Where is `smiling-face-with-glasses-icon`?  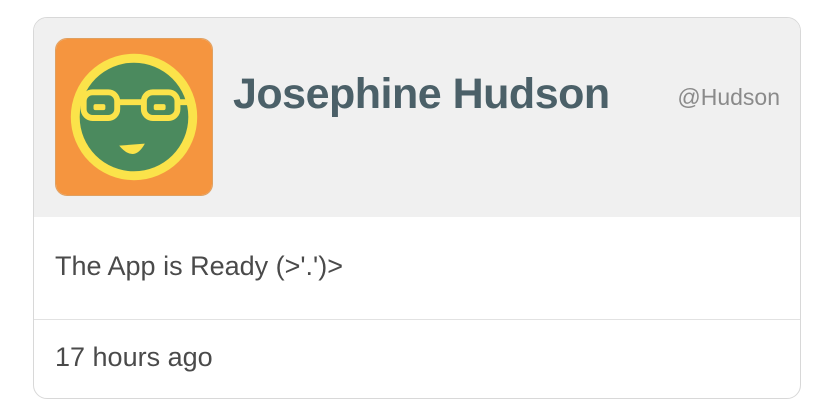 smiling-face-with-glasses-icon is located at coordinates (134, 117).